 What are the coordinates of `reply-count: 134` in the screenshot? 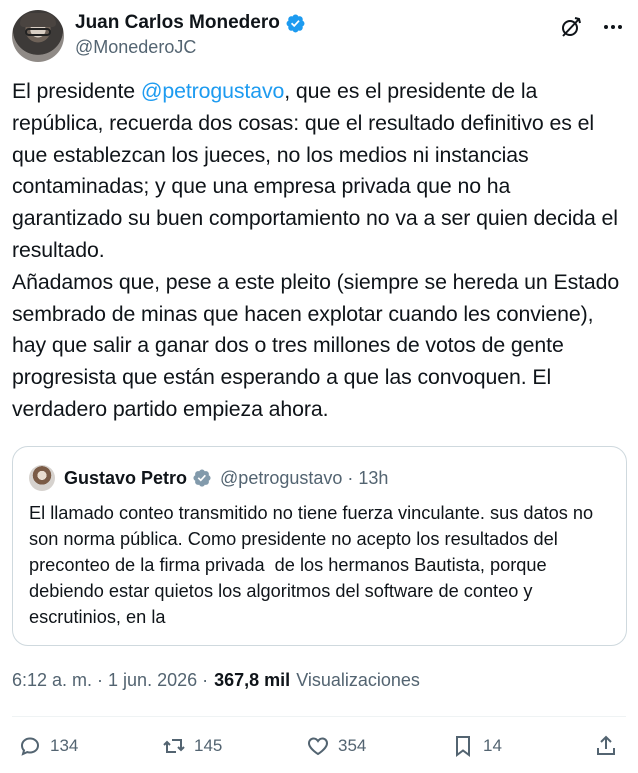 It's located at (64, 745).